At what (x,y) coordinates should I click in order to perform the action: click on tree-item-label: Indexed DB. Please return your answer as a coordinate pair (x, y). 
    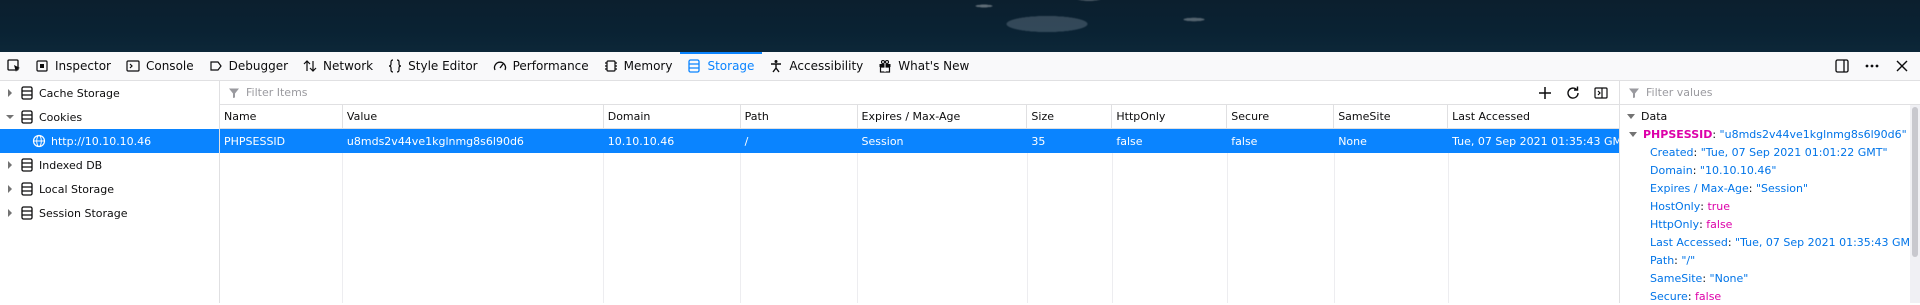
    Looking at the image, I should click on (71, 165).